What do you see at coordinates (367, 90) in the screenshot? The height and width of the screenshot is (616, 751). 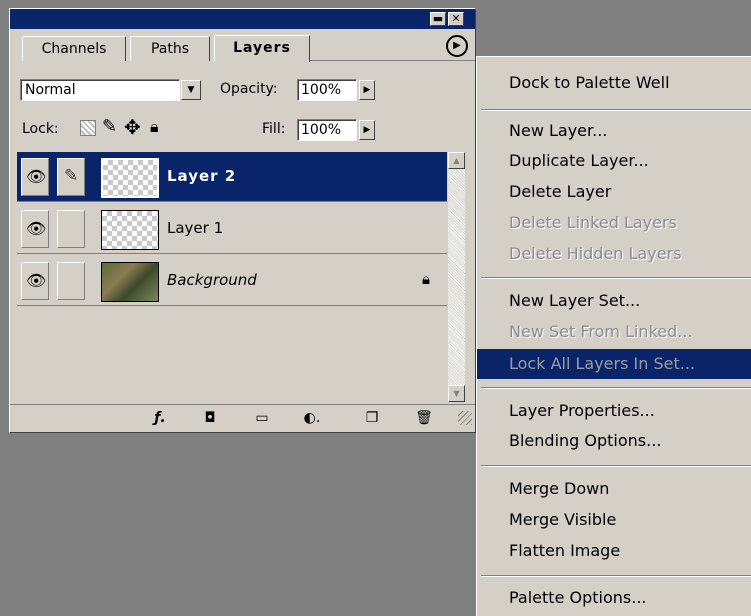 I see `opacity-slider-arrow-icon: ▶` at bounding box center [367, 90].